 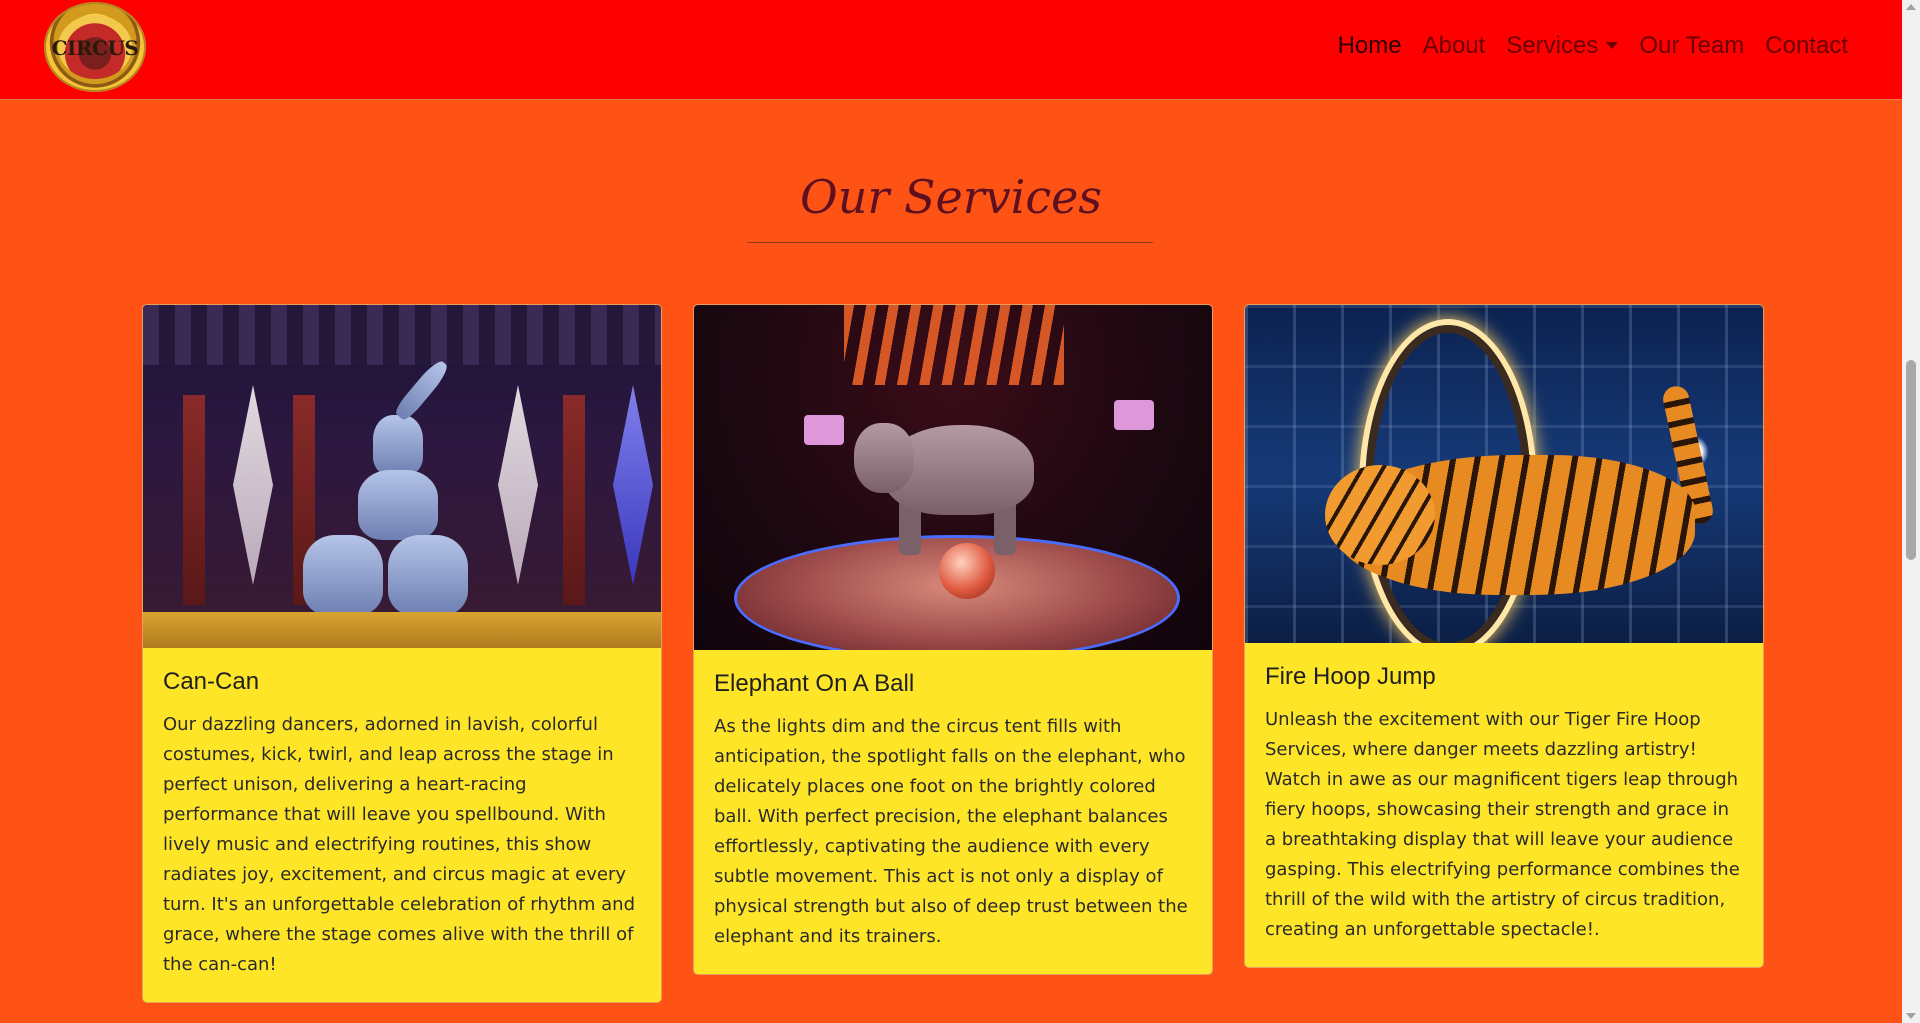 I want to click on section-title: Our Services, so click(x=951, y=197).